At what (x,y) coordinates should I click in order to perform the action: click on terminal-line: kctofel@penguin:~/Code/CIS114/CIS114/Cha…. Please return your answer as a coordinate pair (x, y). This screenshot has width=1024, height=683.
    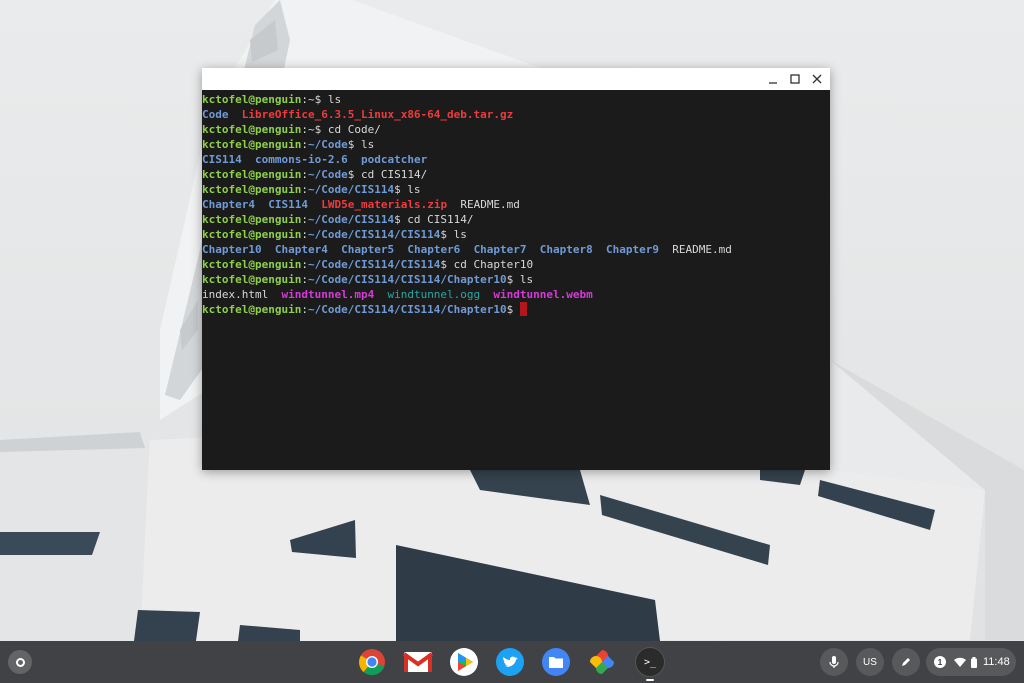
    Looking at the image, I should click on (516, 309).